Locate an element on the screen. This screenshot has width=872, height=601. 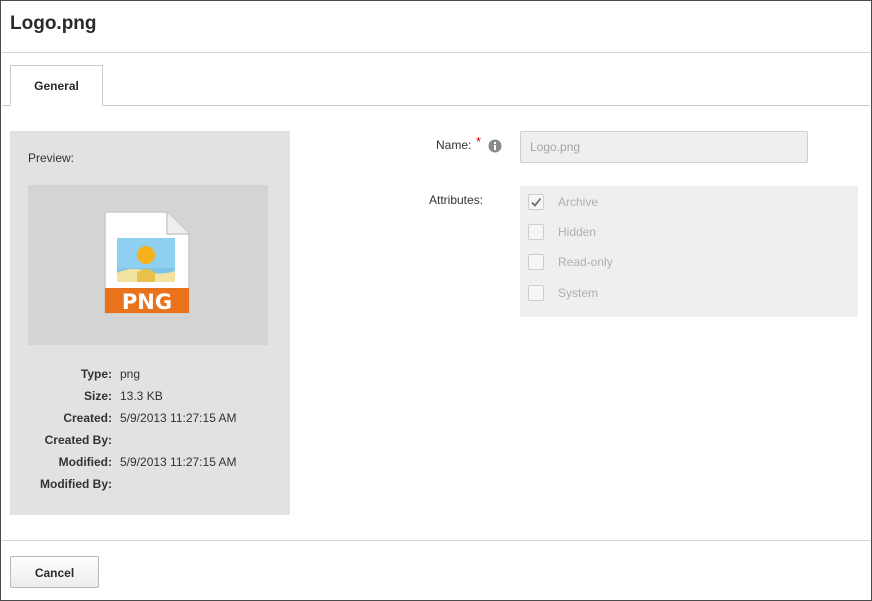
tab-strip-baseline is located at coordinates (436, 105).